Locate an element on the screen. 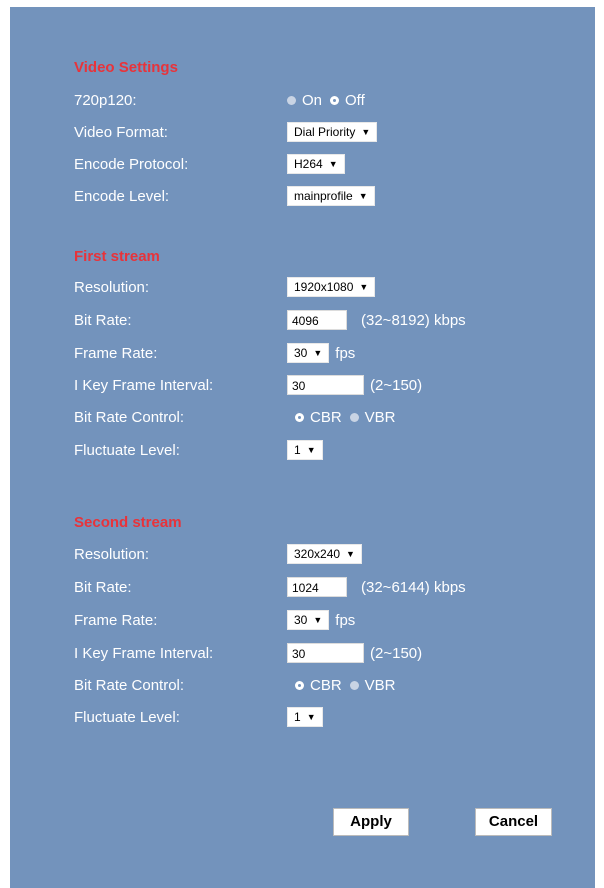 The height and width of the screenshot is (888, 604). label-first-frame-rate: Frame Rate: is located at coordinates (116, 353).